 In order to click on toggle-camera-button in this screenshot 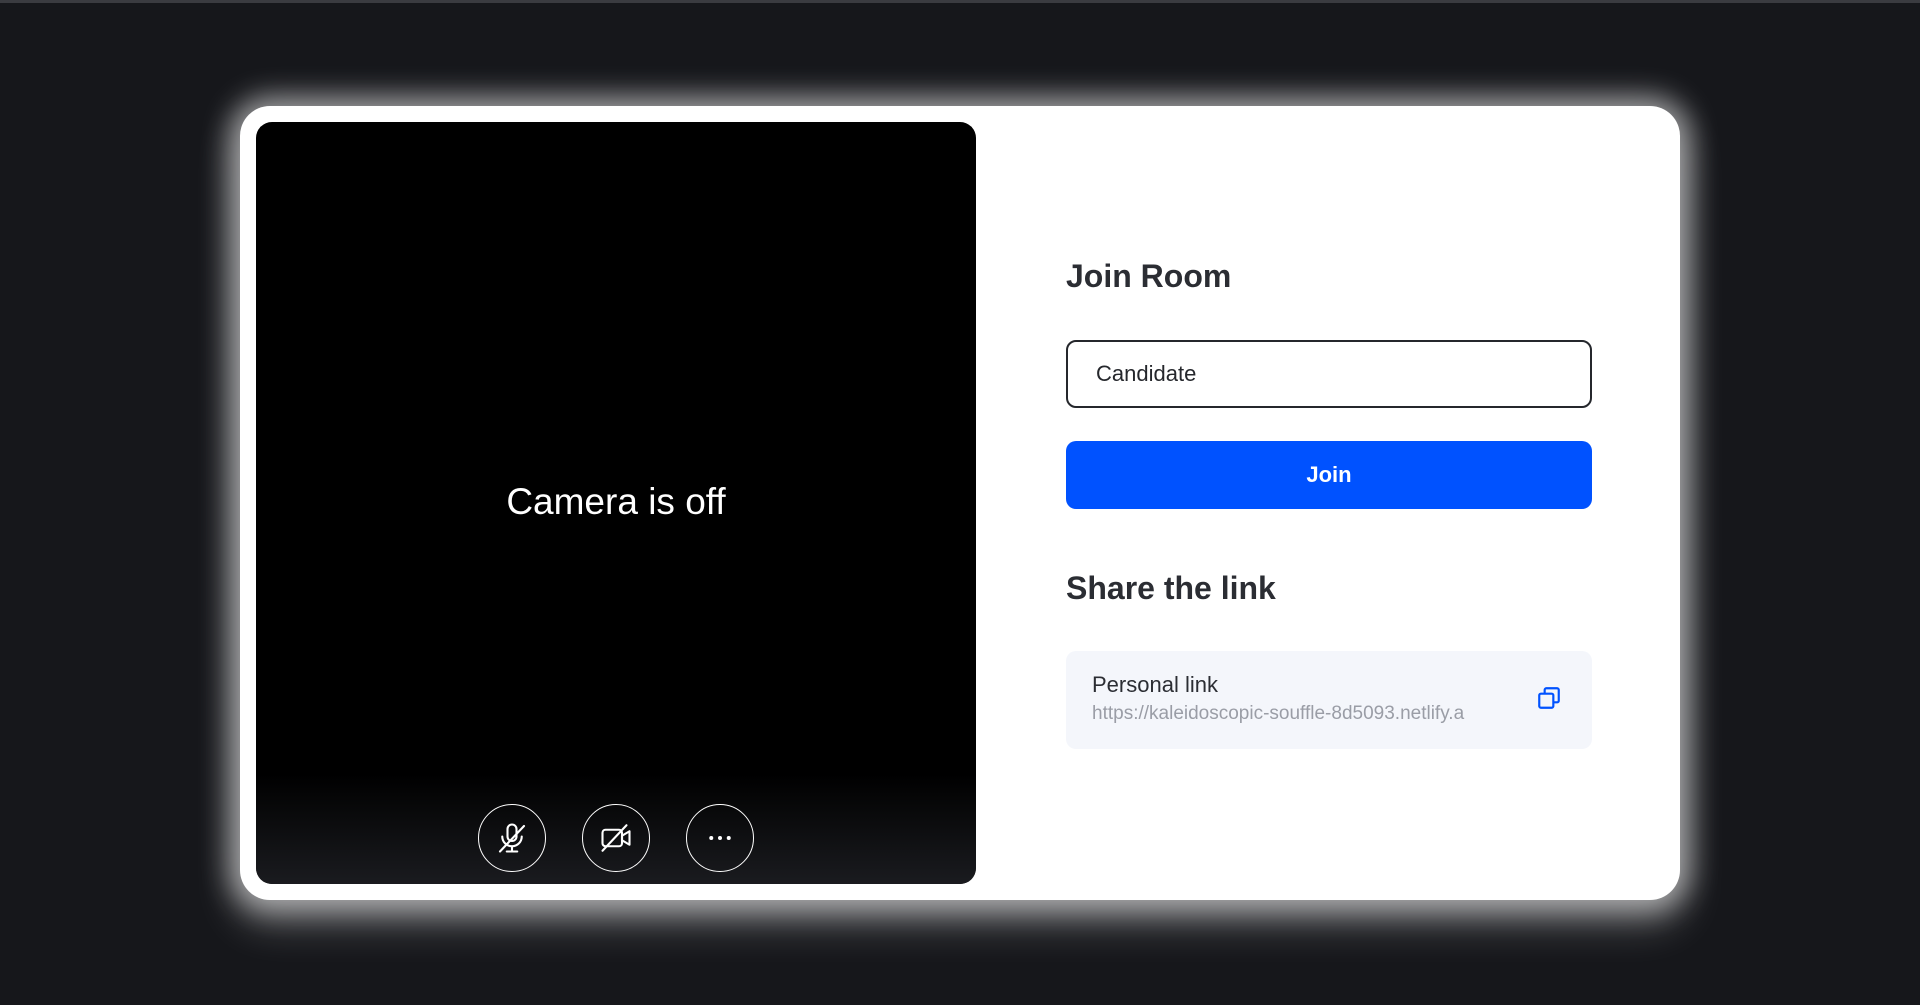, I will do `click(616, 838)`.